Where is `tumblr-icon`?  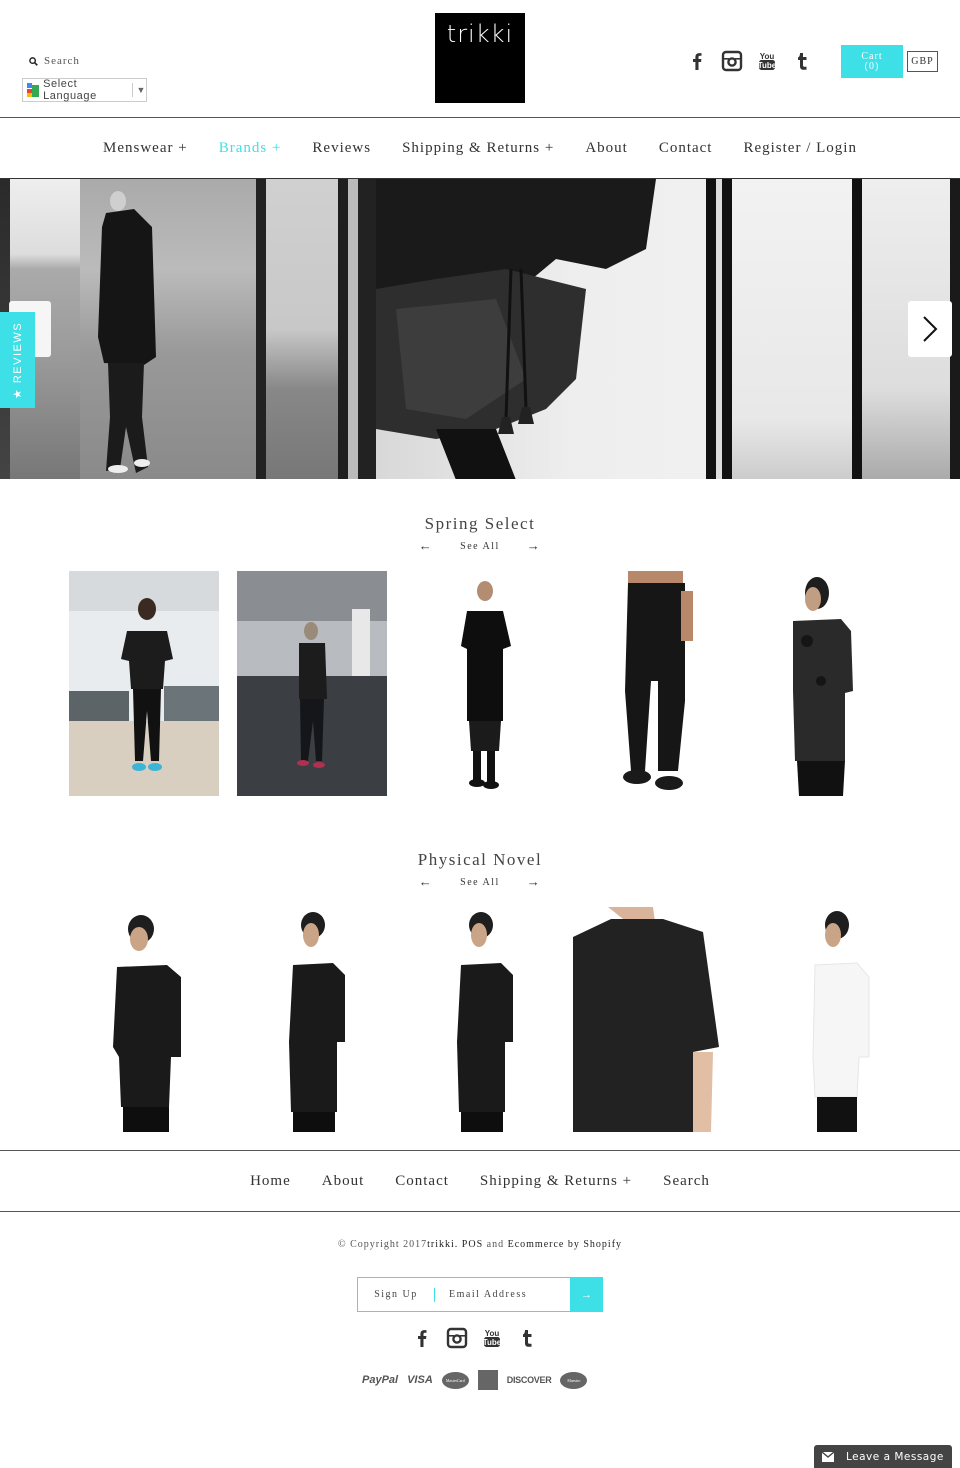
tumblr-icon is located at coordinates (527, 1338).